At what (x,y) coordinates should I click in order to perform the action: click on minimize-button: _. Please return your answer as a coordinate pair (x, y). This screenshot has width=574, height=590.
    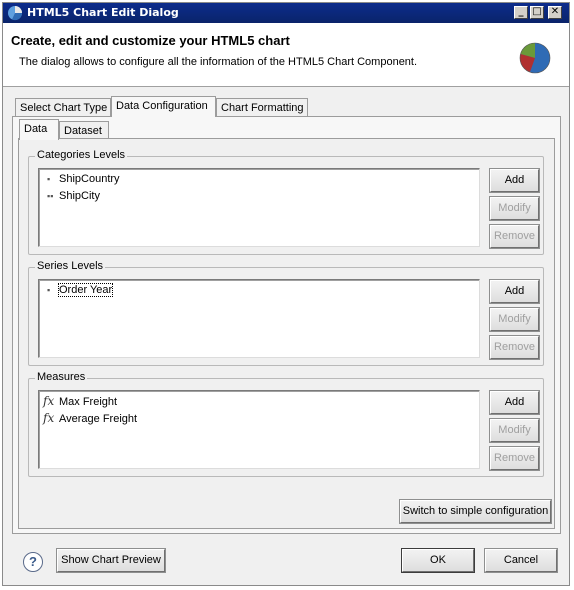
    Looking at the image, I should click on (521, 12).